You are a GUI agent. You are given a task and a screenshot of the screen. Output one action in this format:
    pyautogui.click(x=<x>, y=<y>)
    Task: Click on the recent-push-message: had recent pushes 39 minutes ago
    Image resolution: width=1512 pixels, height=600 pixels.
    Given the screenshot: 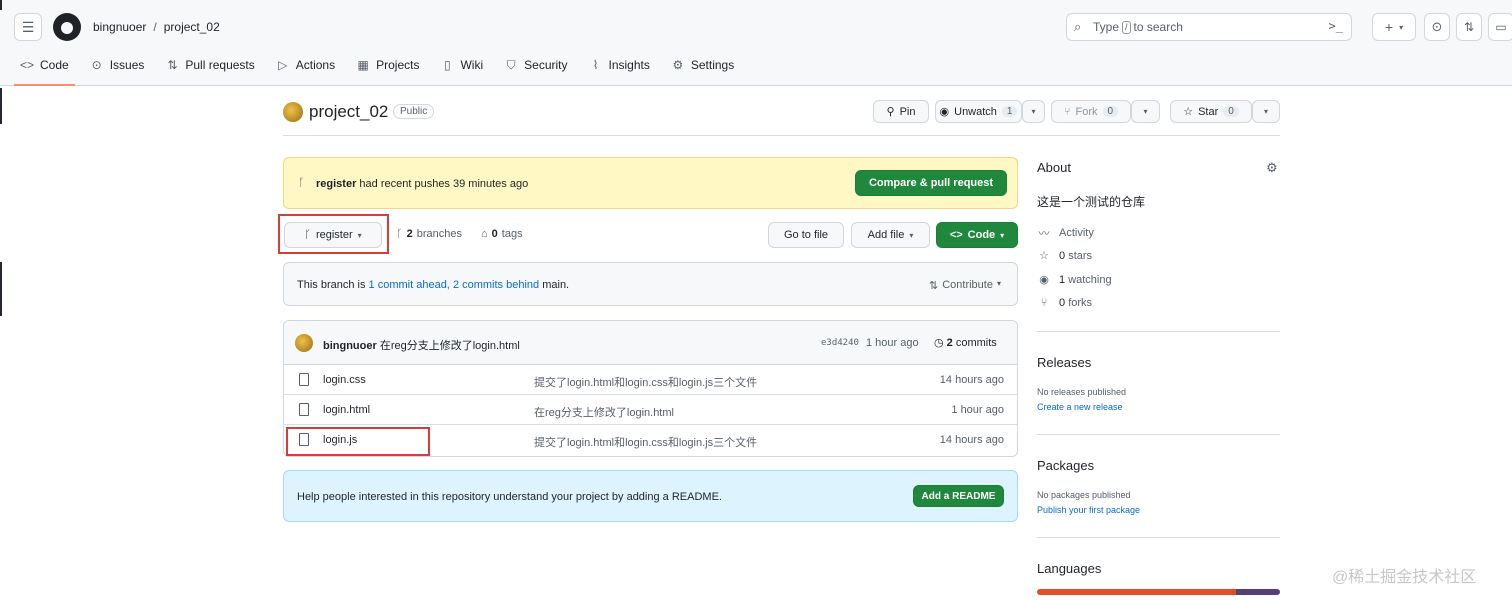 What is the action you would take?
    pyautogui.click(x=444, y=184)
    